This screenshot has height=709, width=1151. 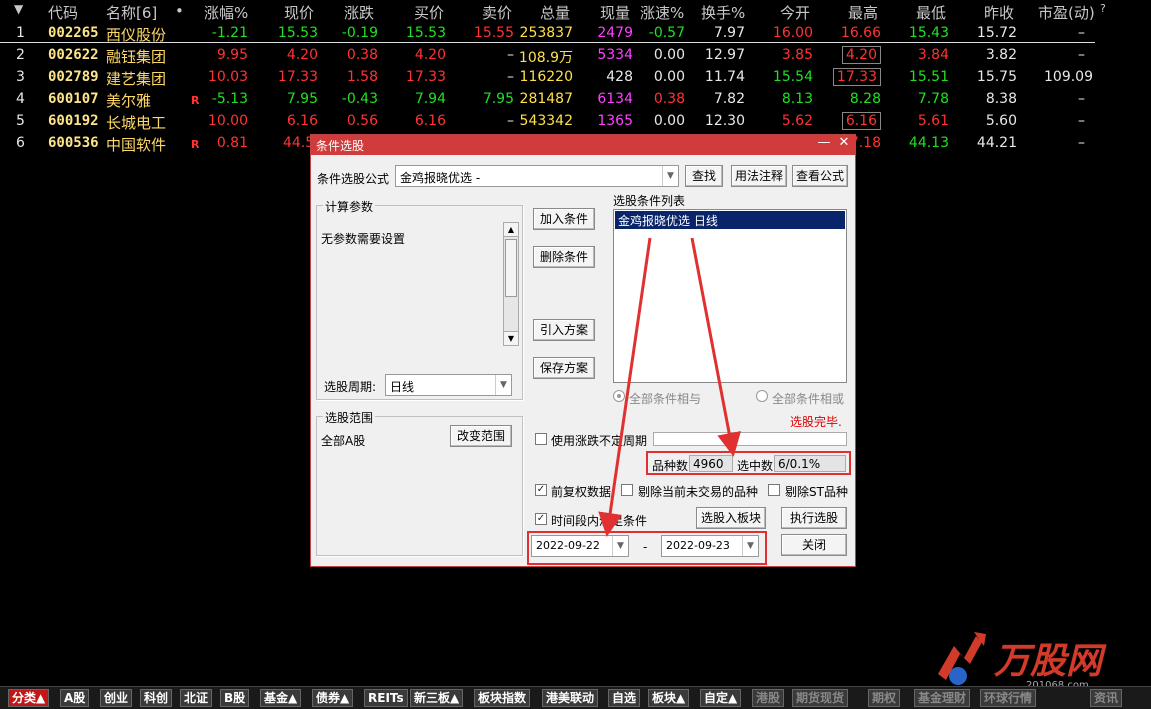 What do you see at coordinates (1048, 661) in the screenshot?
I see `logo-text: 万股网` at bounding box center [1048, 661].